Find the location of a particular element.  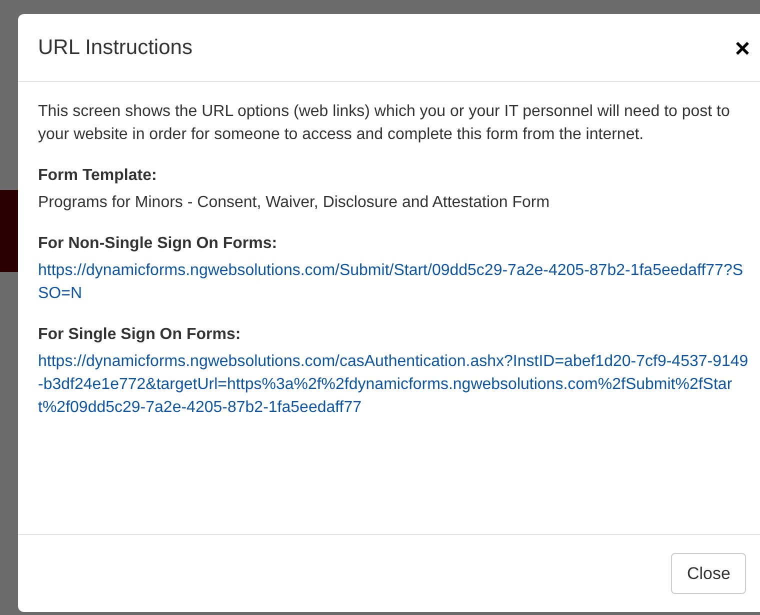

url-link: https://dynamicforms.ngwebsolutions.com/casAuthentication.ashx?InstID=abef1d20-7cf9-4537-9149-b3df24e1e772&targetUrl=https%3a%2f%2fdynamicforms.ngwebsolutions.com%2fSubmit%2fStart%2f09dd5c29-7a2e-4205-87b2-1fa5eedaff77 is located at coordinates (394, 384).